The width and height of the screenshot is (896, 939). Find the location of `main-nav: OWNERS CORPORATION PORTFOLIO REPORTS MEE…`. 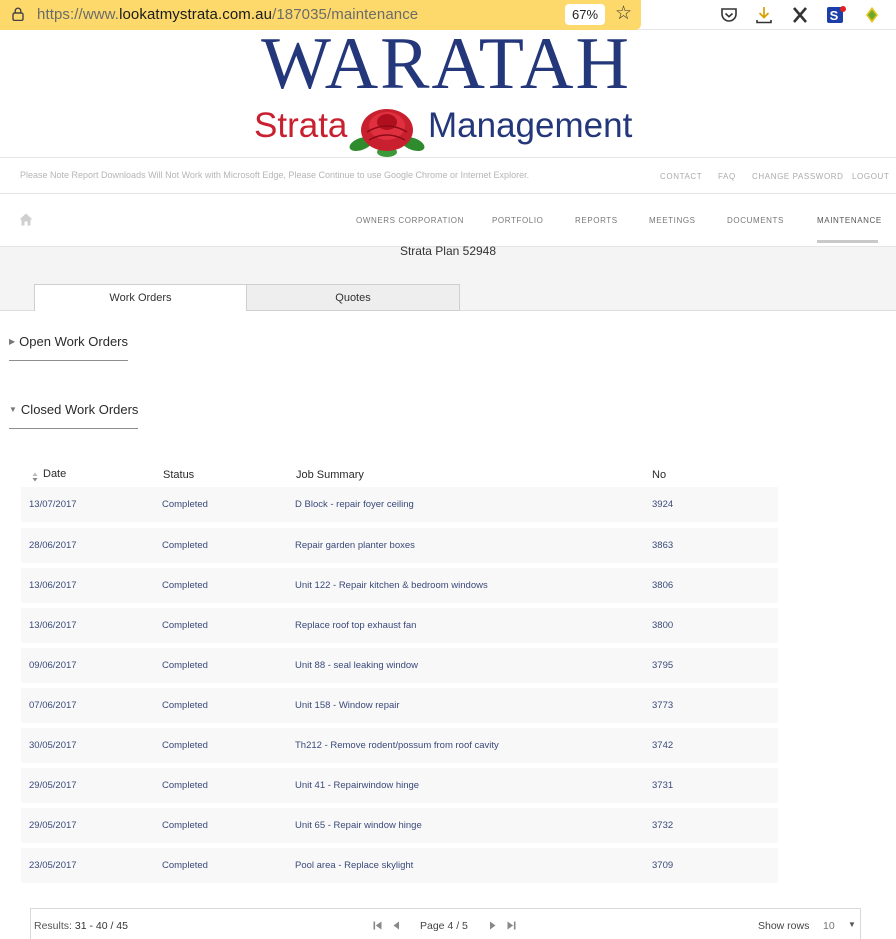

main-nav: OWNERS CORPORATION PORTFOLIO REPORTS MEE… is located at coordinates (448, 220).